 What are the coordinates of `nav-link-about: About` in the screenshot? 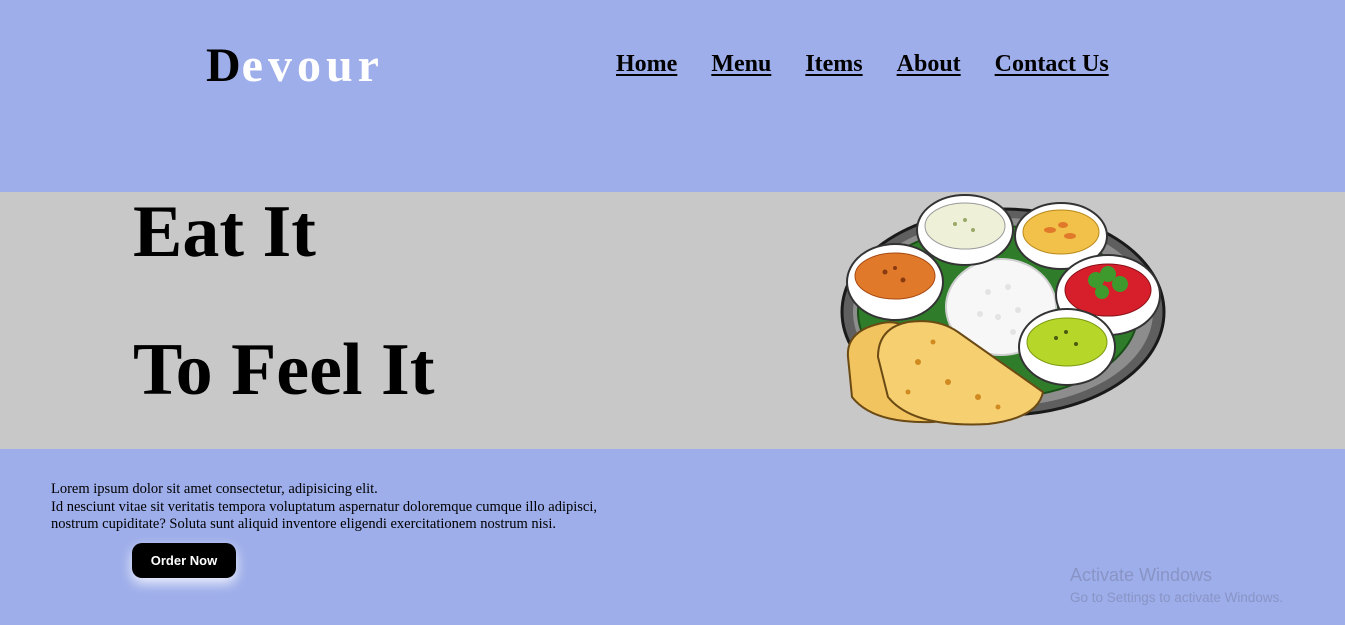 It's located at (929, 64).